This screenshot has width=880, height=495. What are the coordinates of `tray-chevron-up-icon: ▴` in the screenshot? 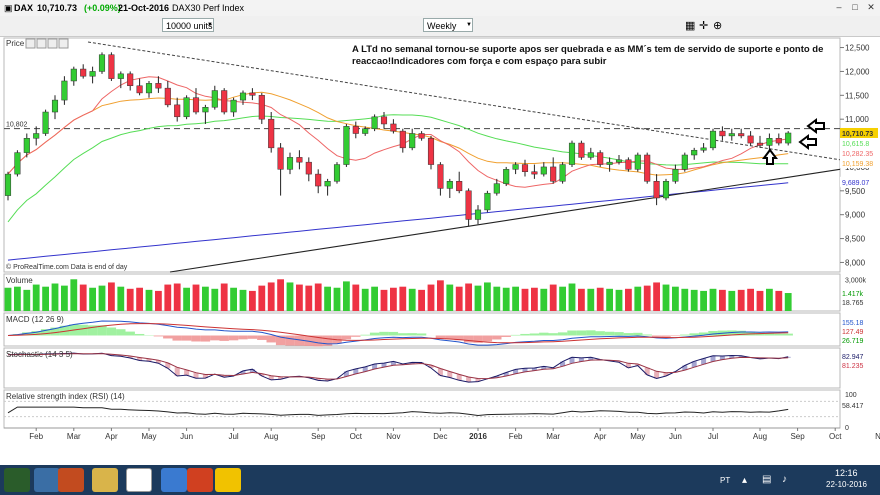 It's located at (744, 480).